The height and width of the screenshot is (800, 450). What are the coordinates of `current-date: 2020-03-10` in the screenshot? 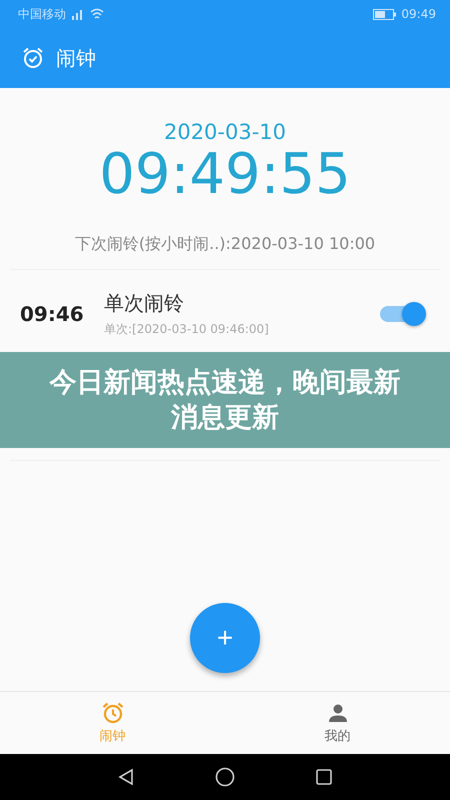 It's located at (225, 132).